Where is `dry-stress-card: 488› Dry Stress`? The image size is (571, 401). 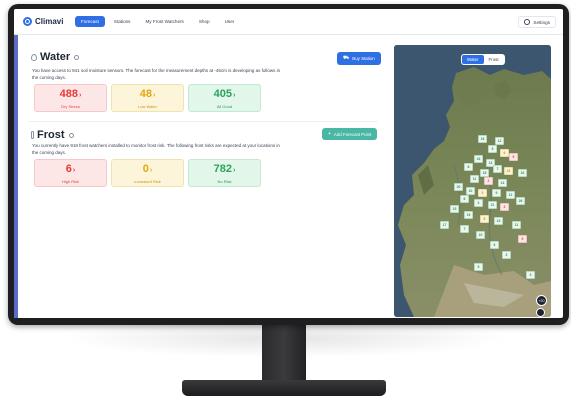
dry-stress-card: 488› Dry Stress is located at coordinates (70, 98).